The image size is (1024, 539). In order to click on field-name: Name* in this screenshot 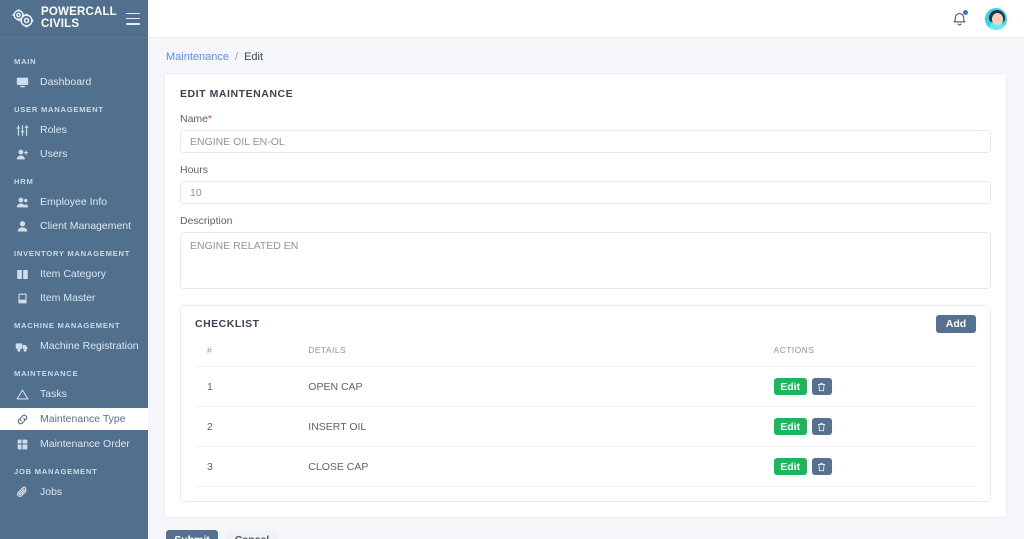, I will do `click(585, 133)`.